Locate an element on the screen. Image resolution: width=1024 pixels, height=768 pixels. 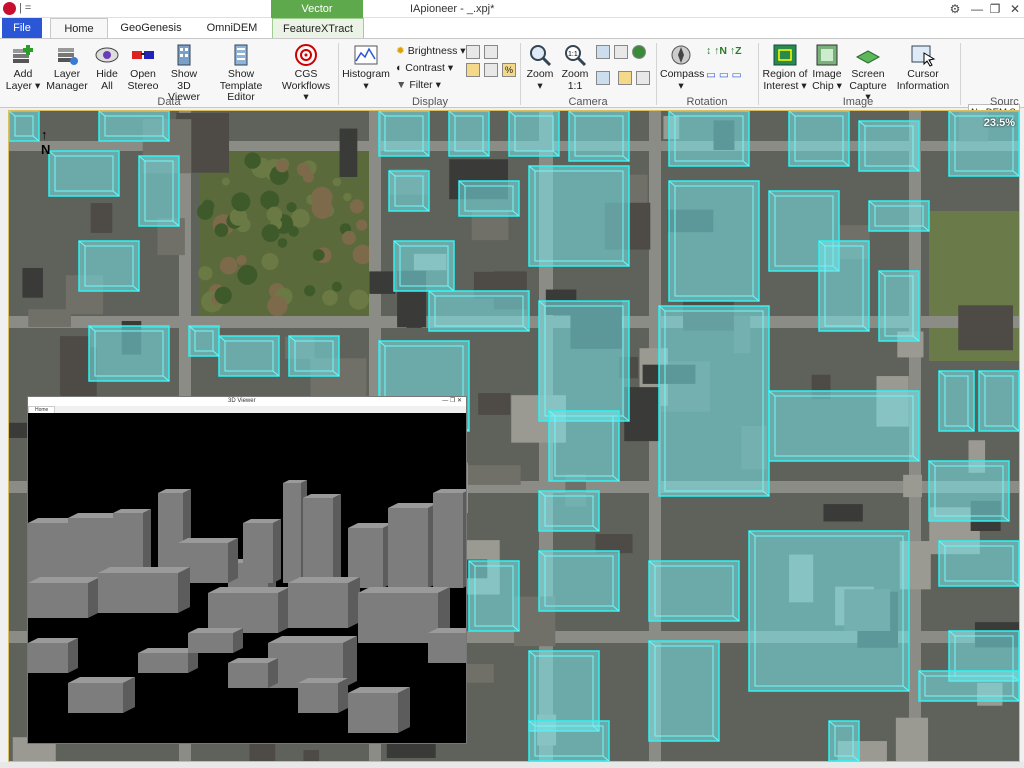
image-chip-button: Image Chip ▾ is located at coordinates (827, 67).